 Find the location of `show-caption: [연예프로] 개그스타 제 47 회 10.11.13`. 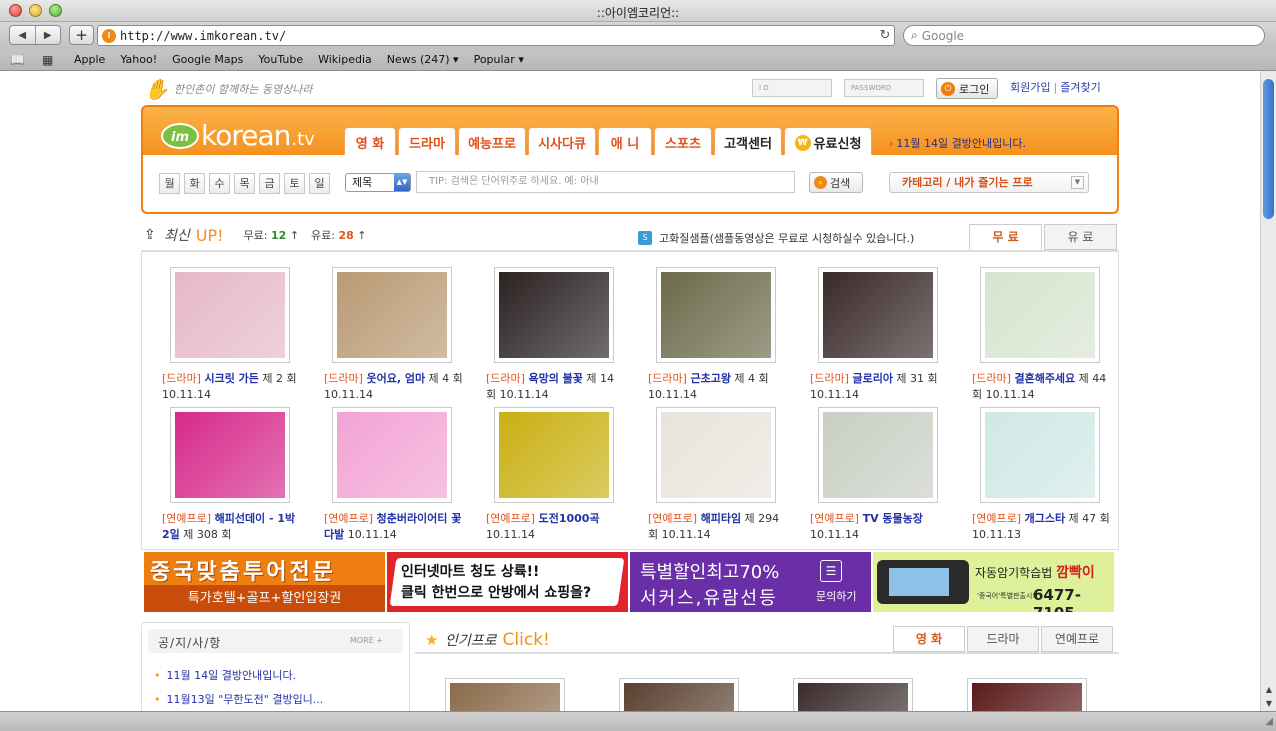

show-caption: [연예프로] 개그스타 제 47 회 10.11.13 is located at coordinates (1042, 527).